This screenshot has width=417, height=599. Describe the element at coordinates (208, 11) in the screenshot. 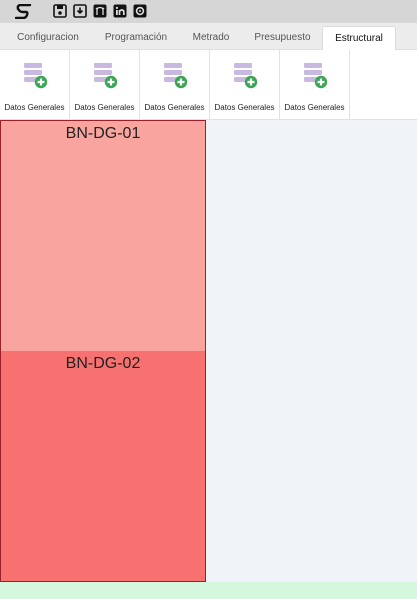

I see `top-toolbar` at that location.